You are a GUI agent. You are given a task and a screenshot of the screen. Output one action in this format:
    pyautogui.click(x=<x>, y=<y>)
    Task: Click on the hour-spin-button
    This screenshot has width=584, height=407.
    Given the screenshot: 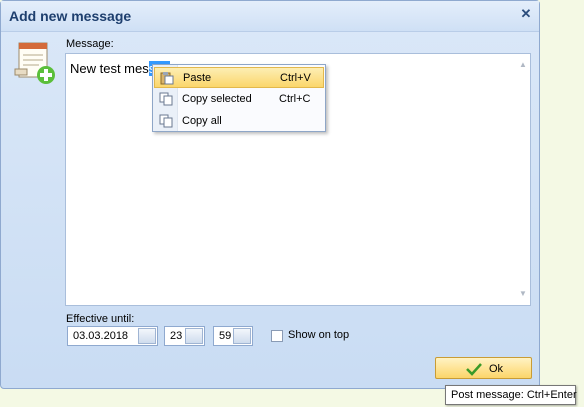 What is the action you would take?
    pyautogui.click(x=194, y=336)
    